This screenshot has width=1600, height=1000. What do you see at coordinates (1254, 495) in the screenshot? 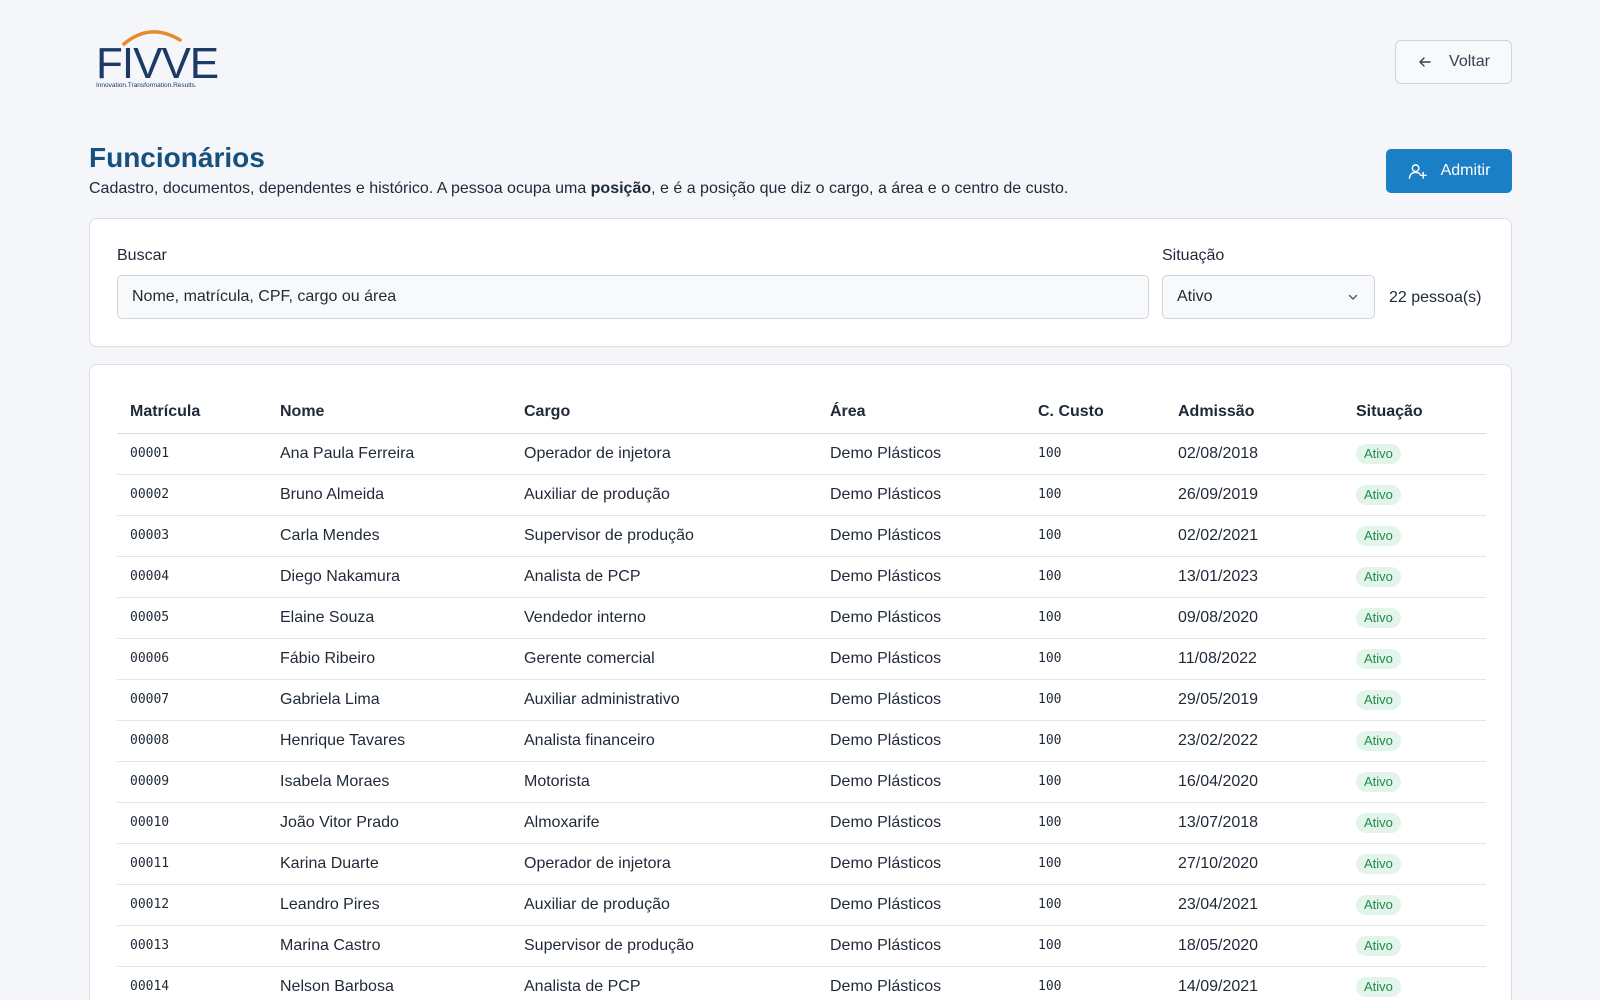
I see `cell-admissao: 26/09/2019` at bounding box center [1254, 495].